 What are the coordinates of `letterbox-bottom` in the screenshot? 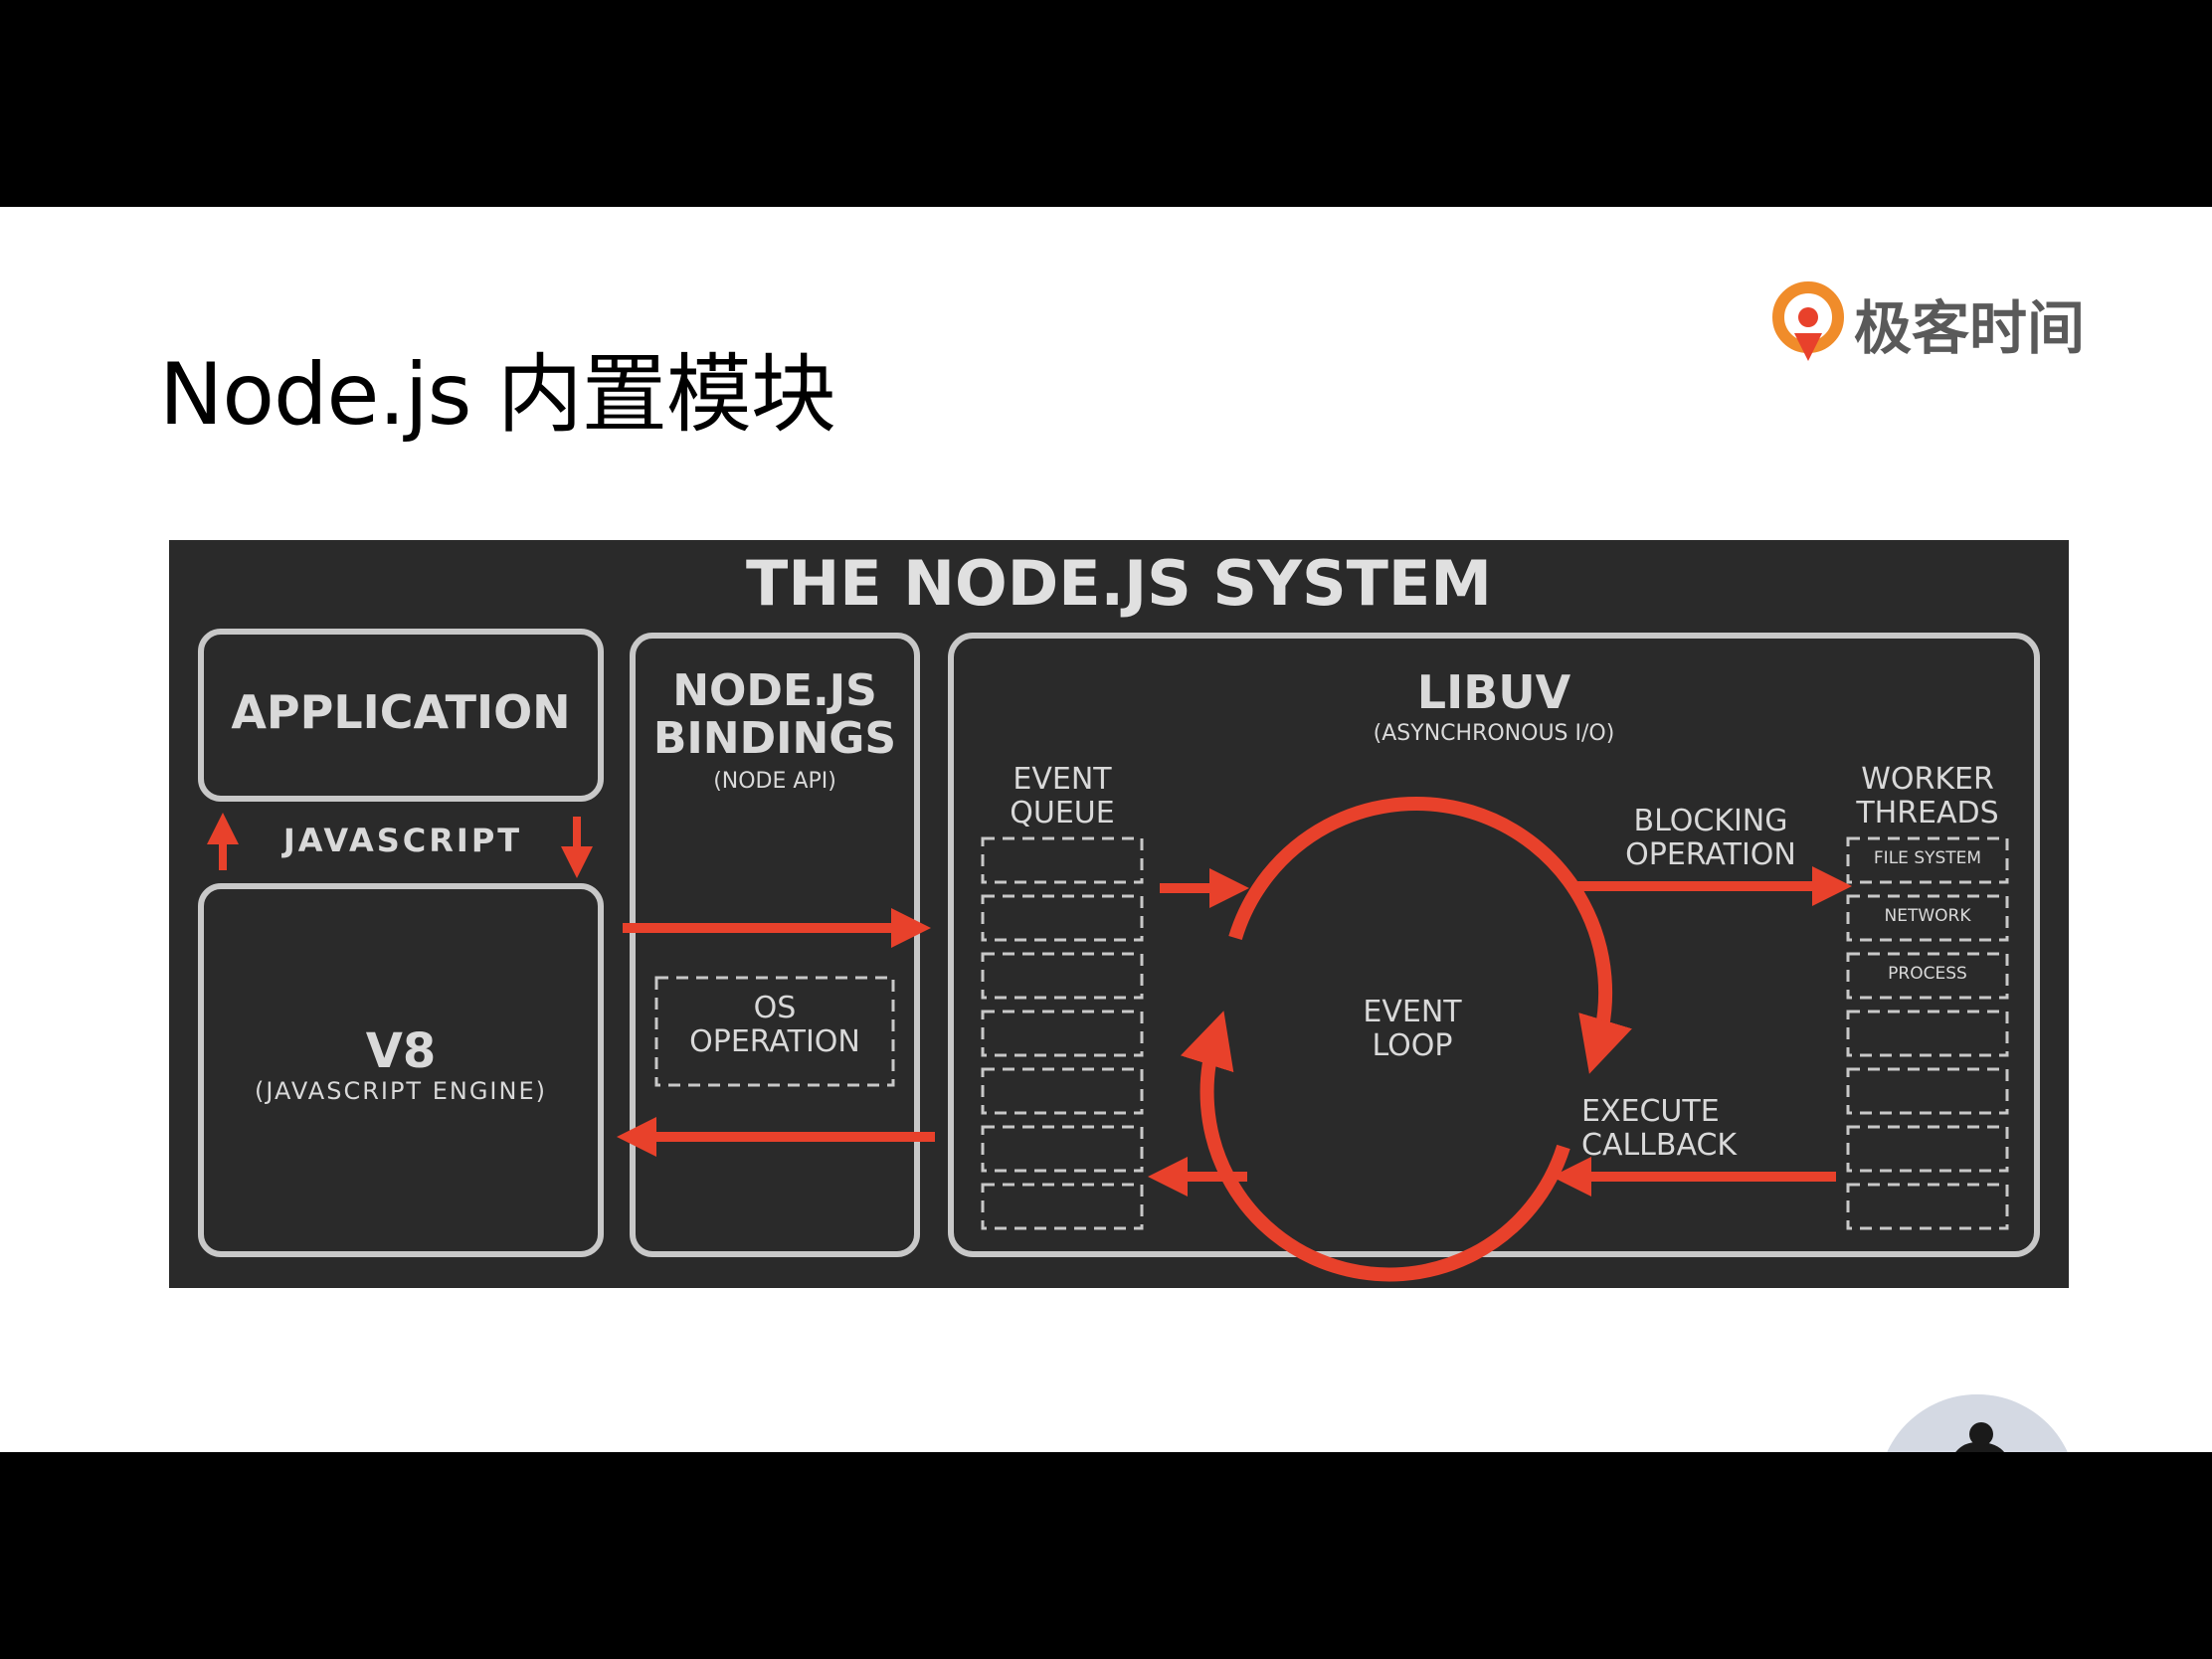 It's located at (1106, 1555).